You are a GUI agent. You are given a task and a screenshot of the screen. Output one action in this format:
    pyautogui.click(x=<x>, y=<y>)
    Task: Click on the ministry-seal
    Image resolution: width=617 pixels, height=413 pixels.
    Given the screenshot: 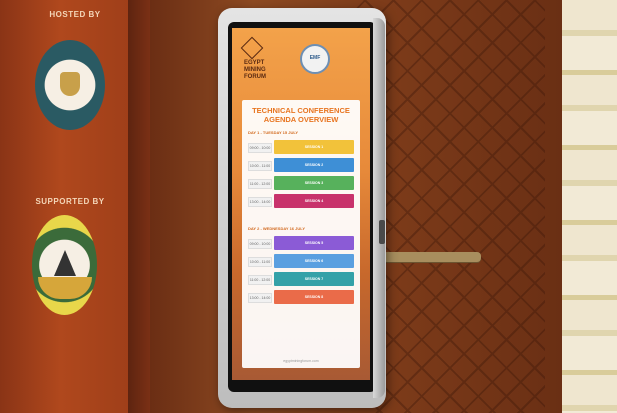 What is the action you would take?
    pyautogui.click(x=70, y=85)
    